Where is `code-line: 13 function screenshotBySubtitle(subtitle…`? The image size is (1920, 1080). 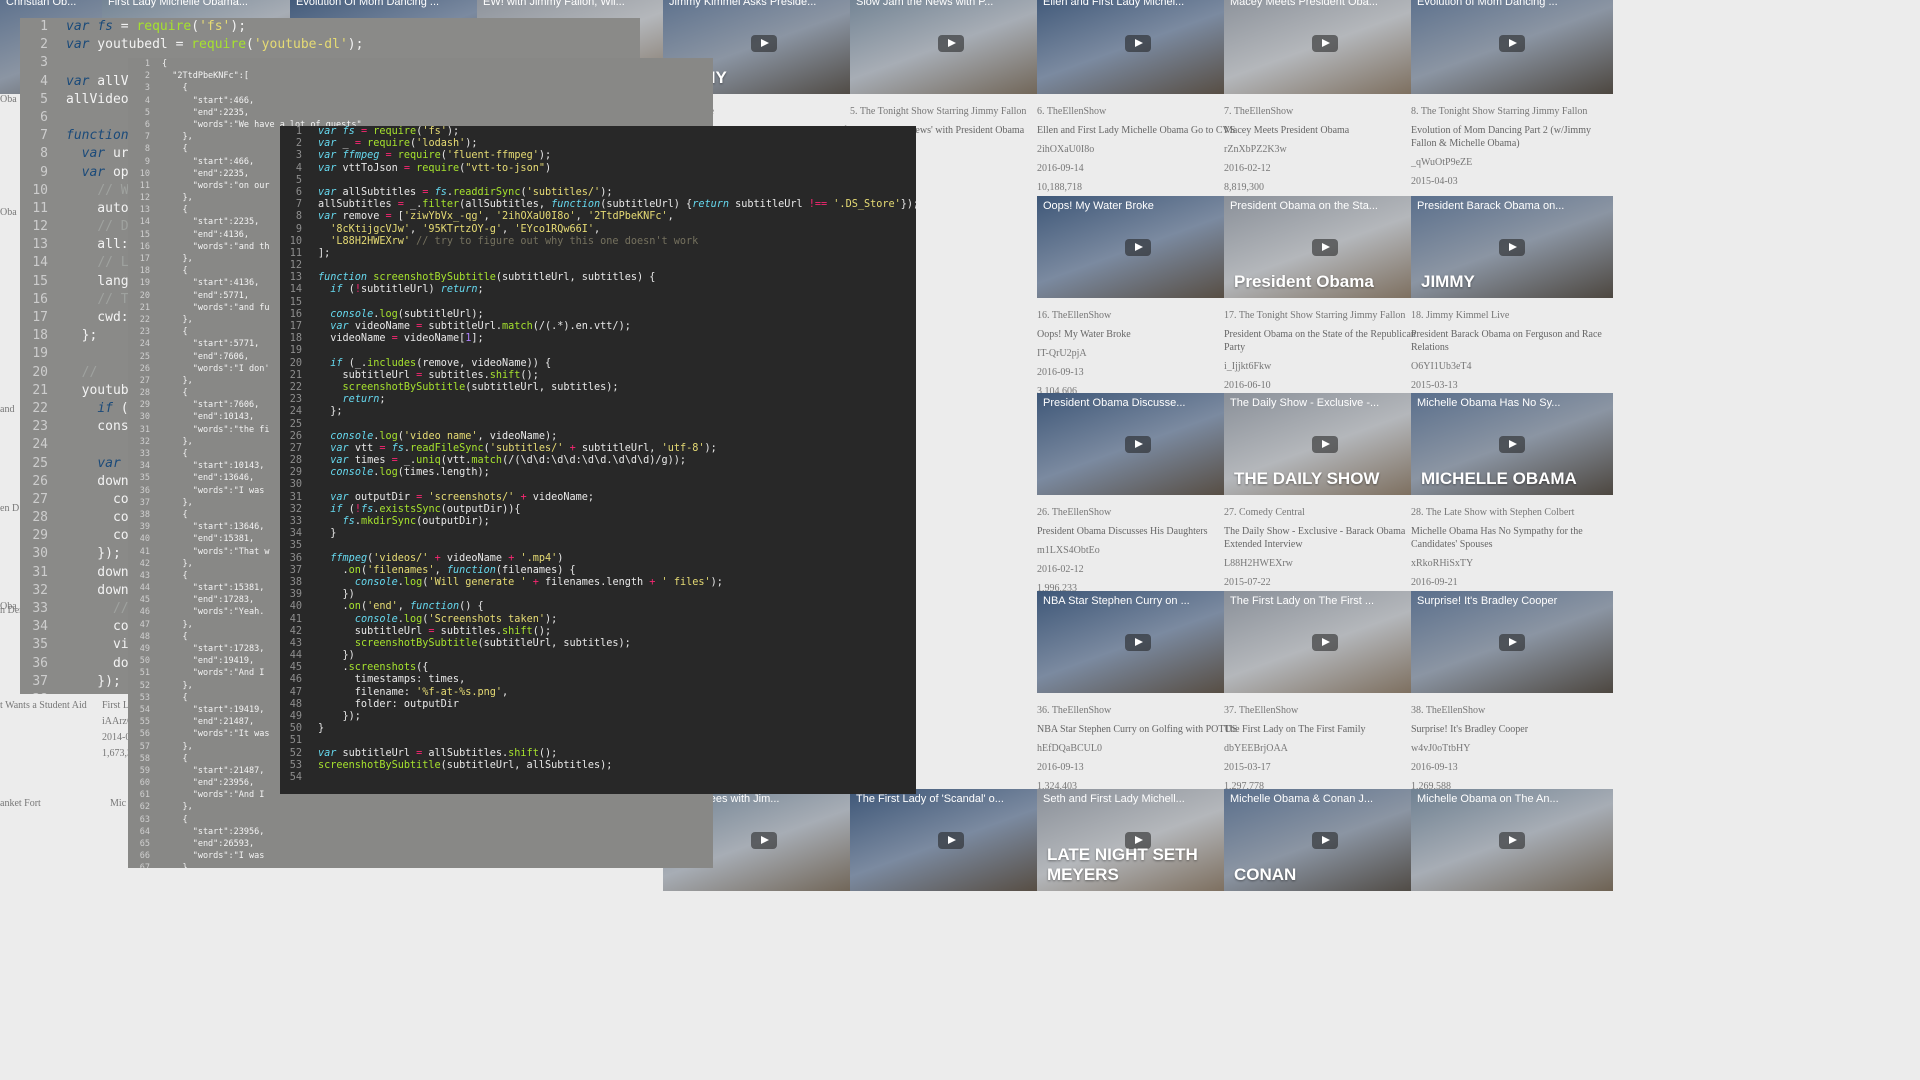 code-line: 13 function screenshotBySubtitle(subtitle… is located at coordinates (598, 278).